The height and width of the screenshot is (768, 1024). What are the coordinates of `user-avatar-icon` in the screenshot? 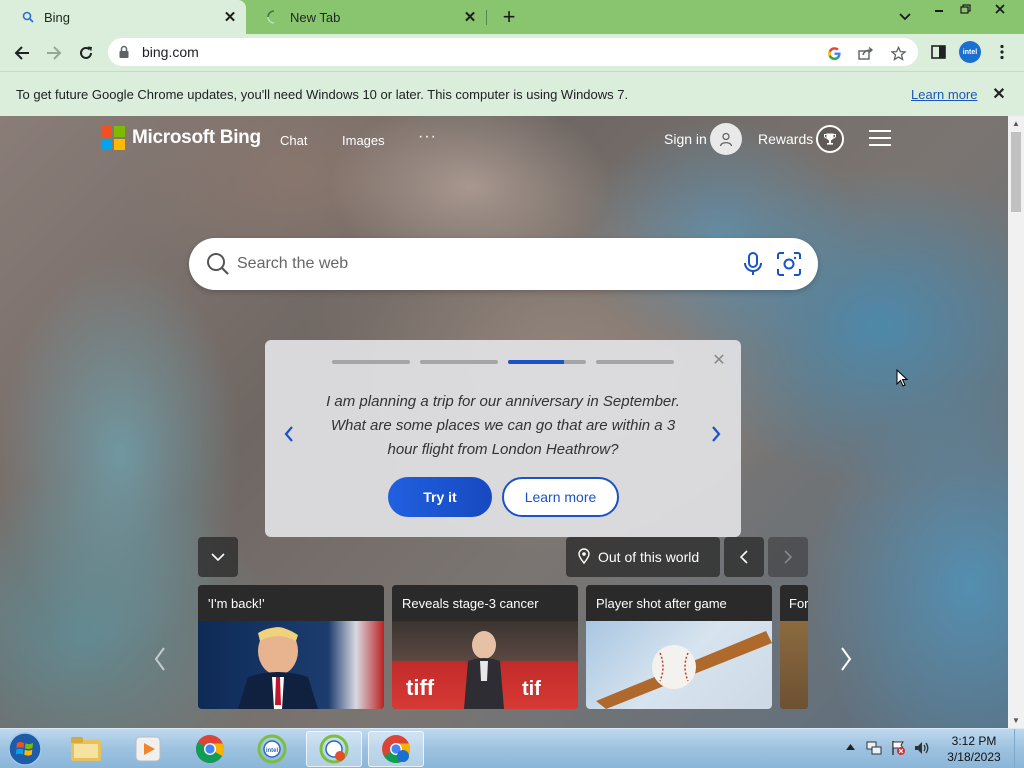 It's located at (726, 139).